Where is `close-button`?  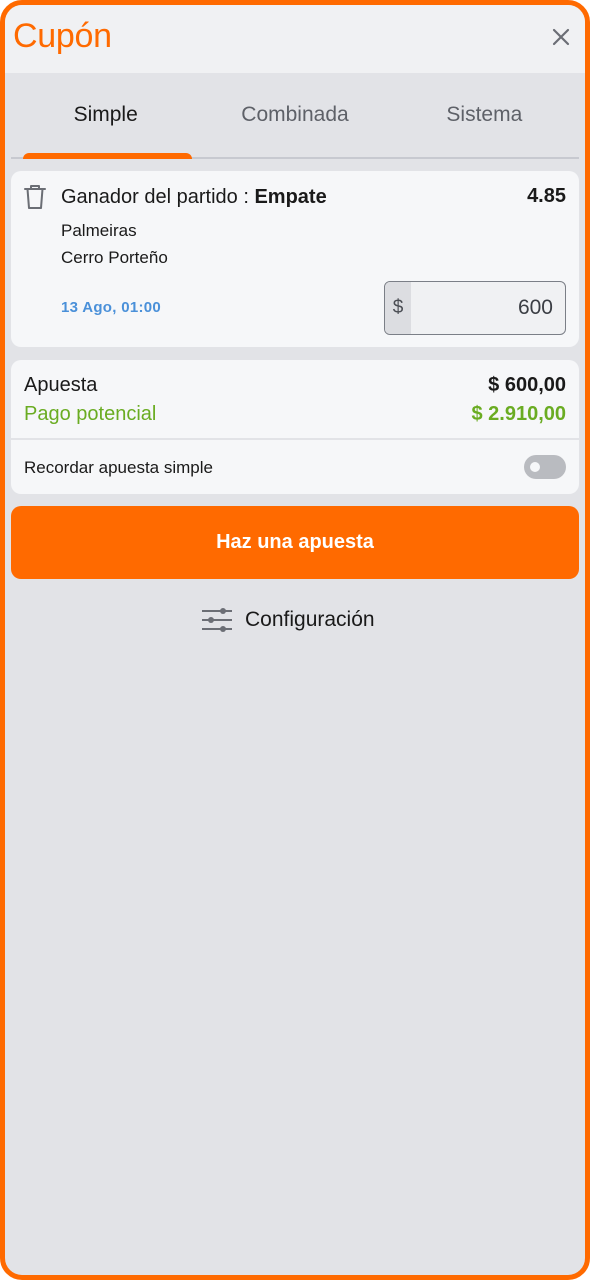 close-button is located at coordinates (561, 37).